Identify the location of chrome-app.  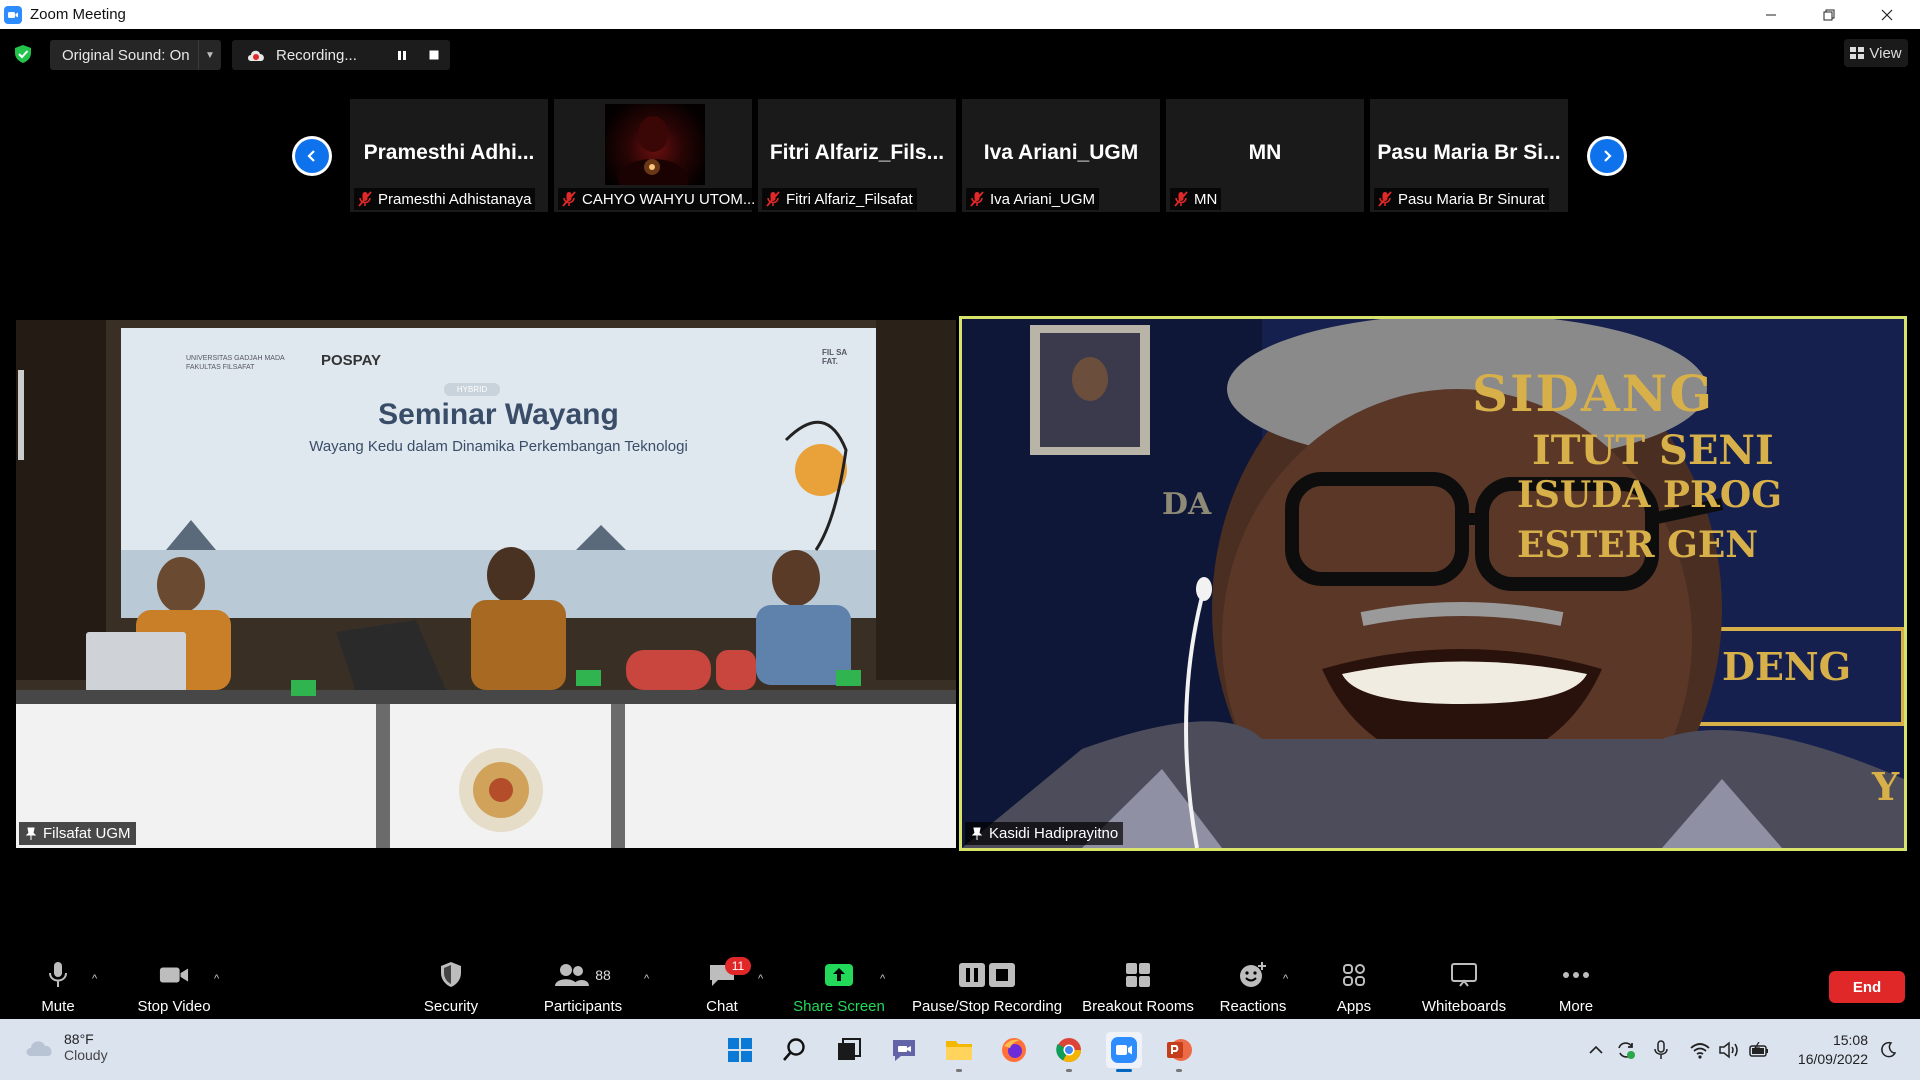
(1069, 1052).